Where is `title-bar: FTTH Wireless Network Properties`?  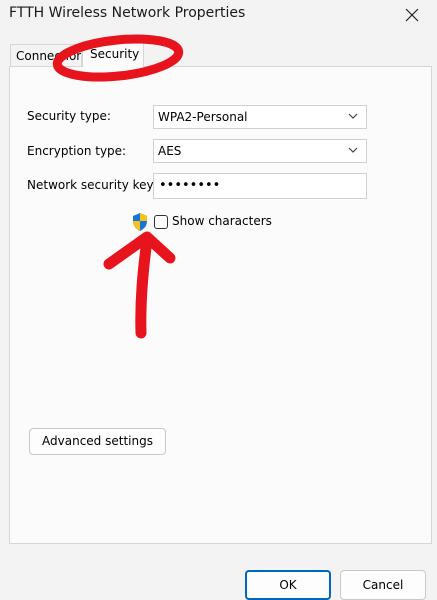
title-bar: FTTH Wireless Network Properties is located at coordinates (218, 17).